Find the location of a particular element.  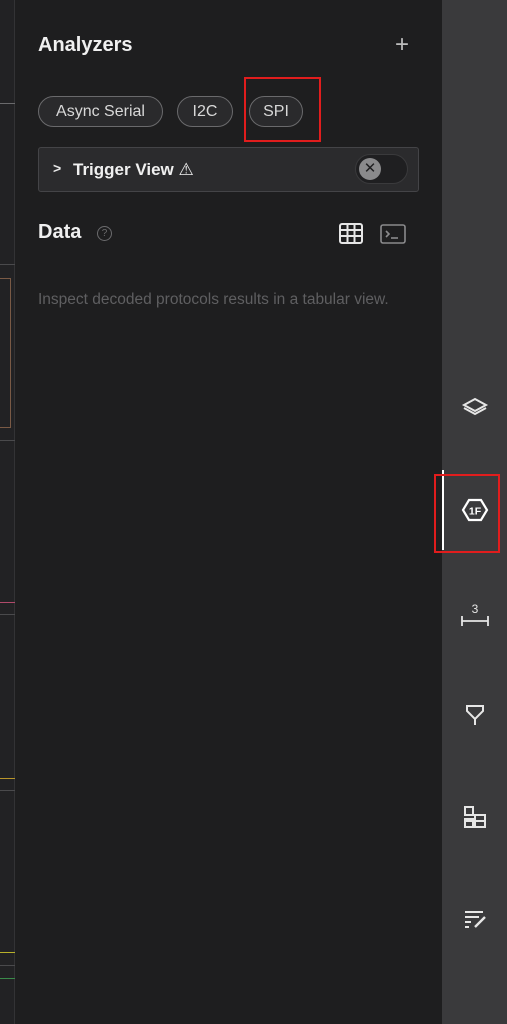

sidebar-extensions-button is located at coordinates (474, 817).